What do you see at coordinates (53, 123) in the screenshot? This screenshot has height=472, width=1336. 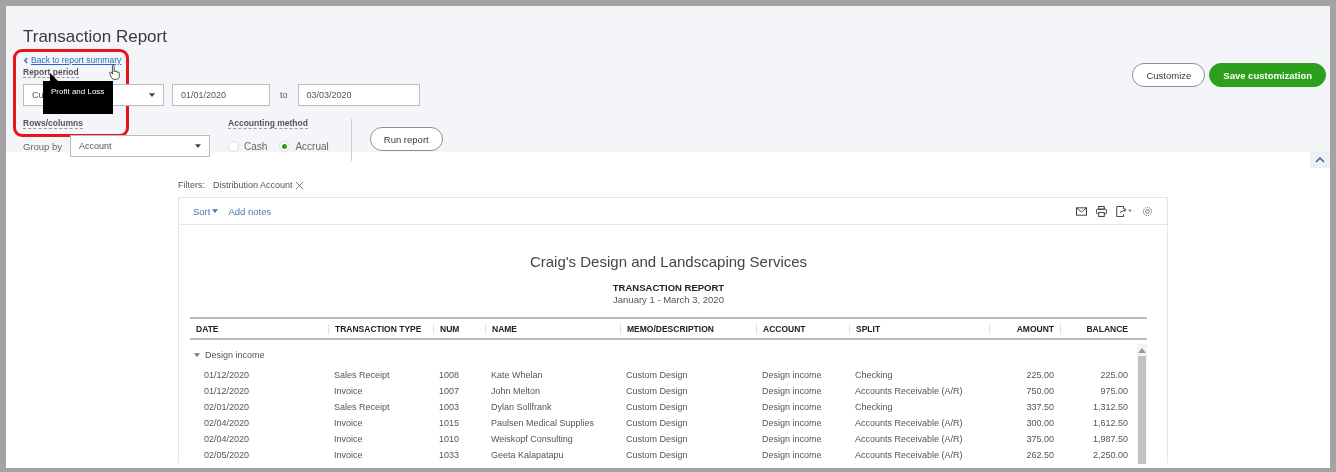 I see `field-label: Rows/columns` at bounding box center [53, 123].